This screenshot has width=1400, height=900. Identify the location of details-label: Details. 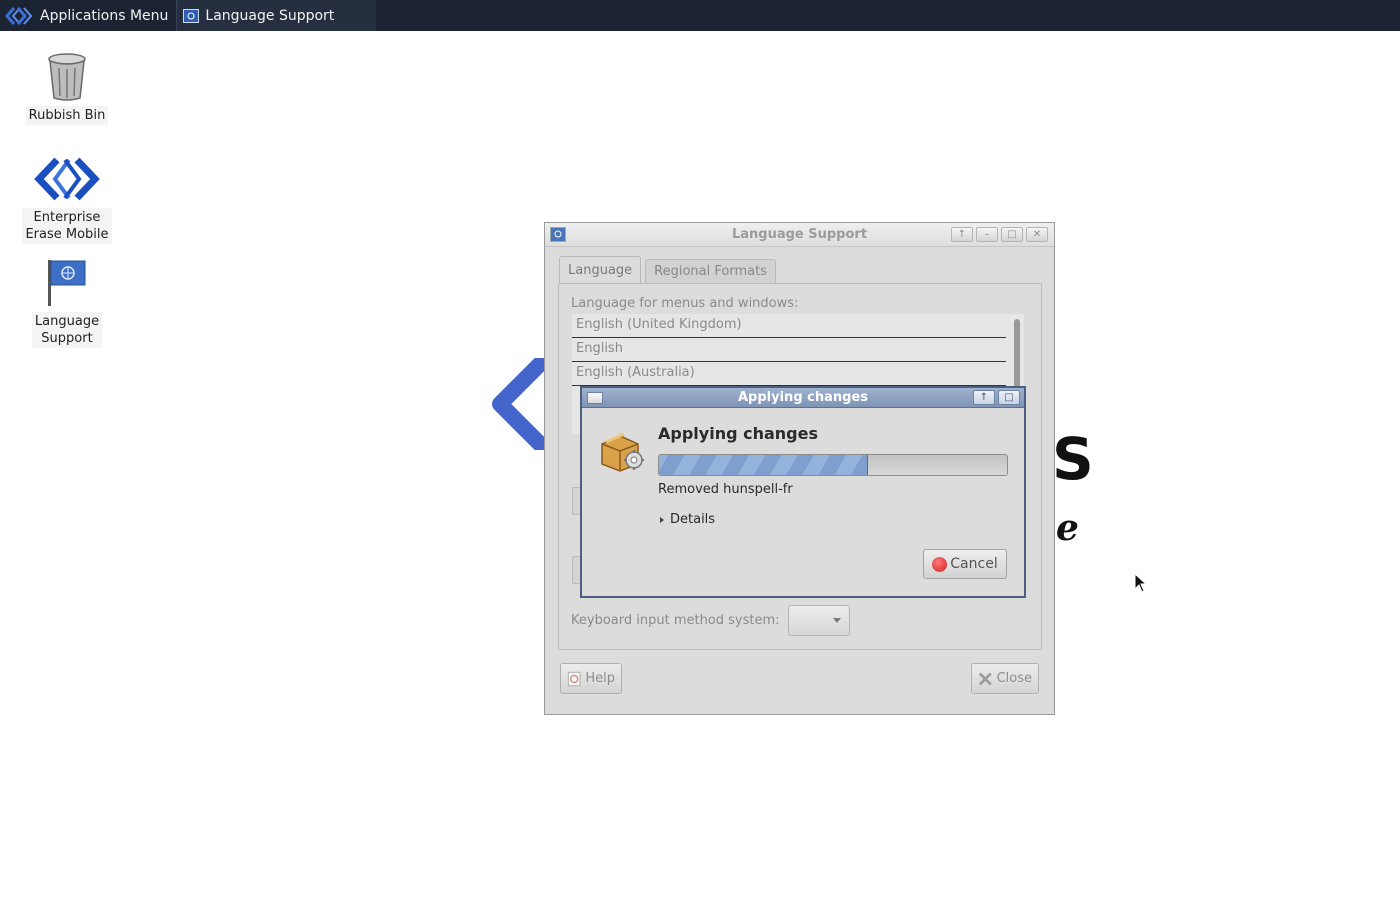
(693, 519).